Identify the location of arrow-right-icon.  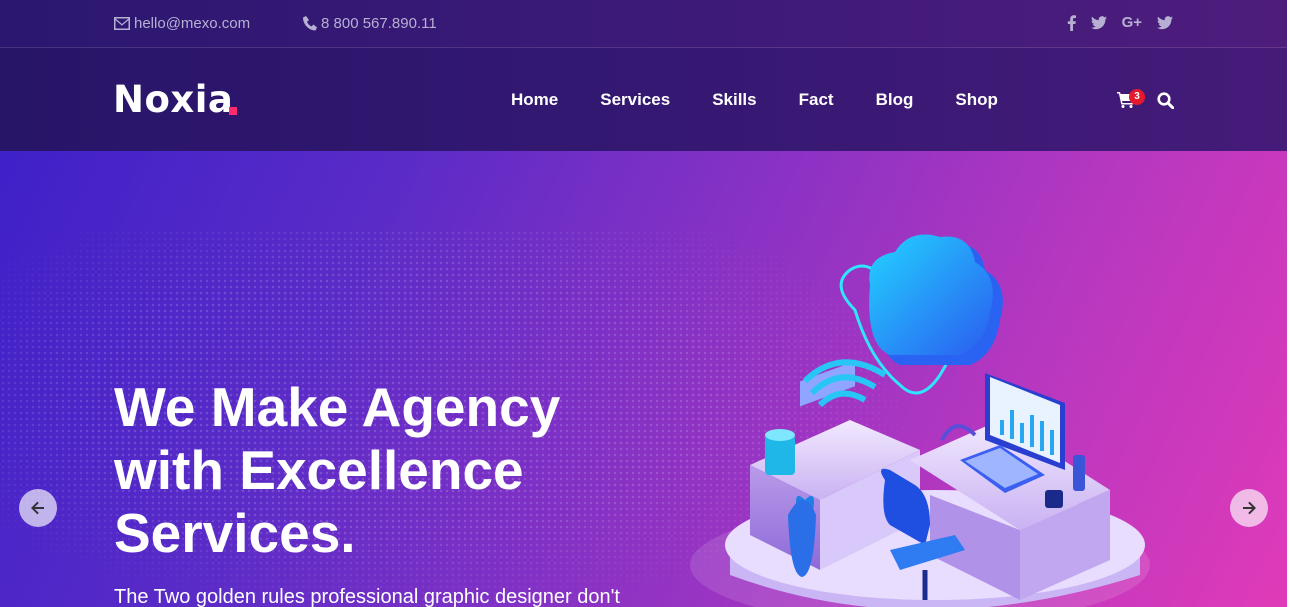
(1249, 508).